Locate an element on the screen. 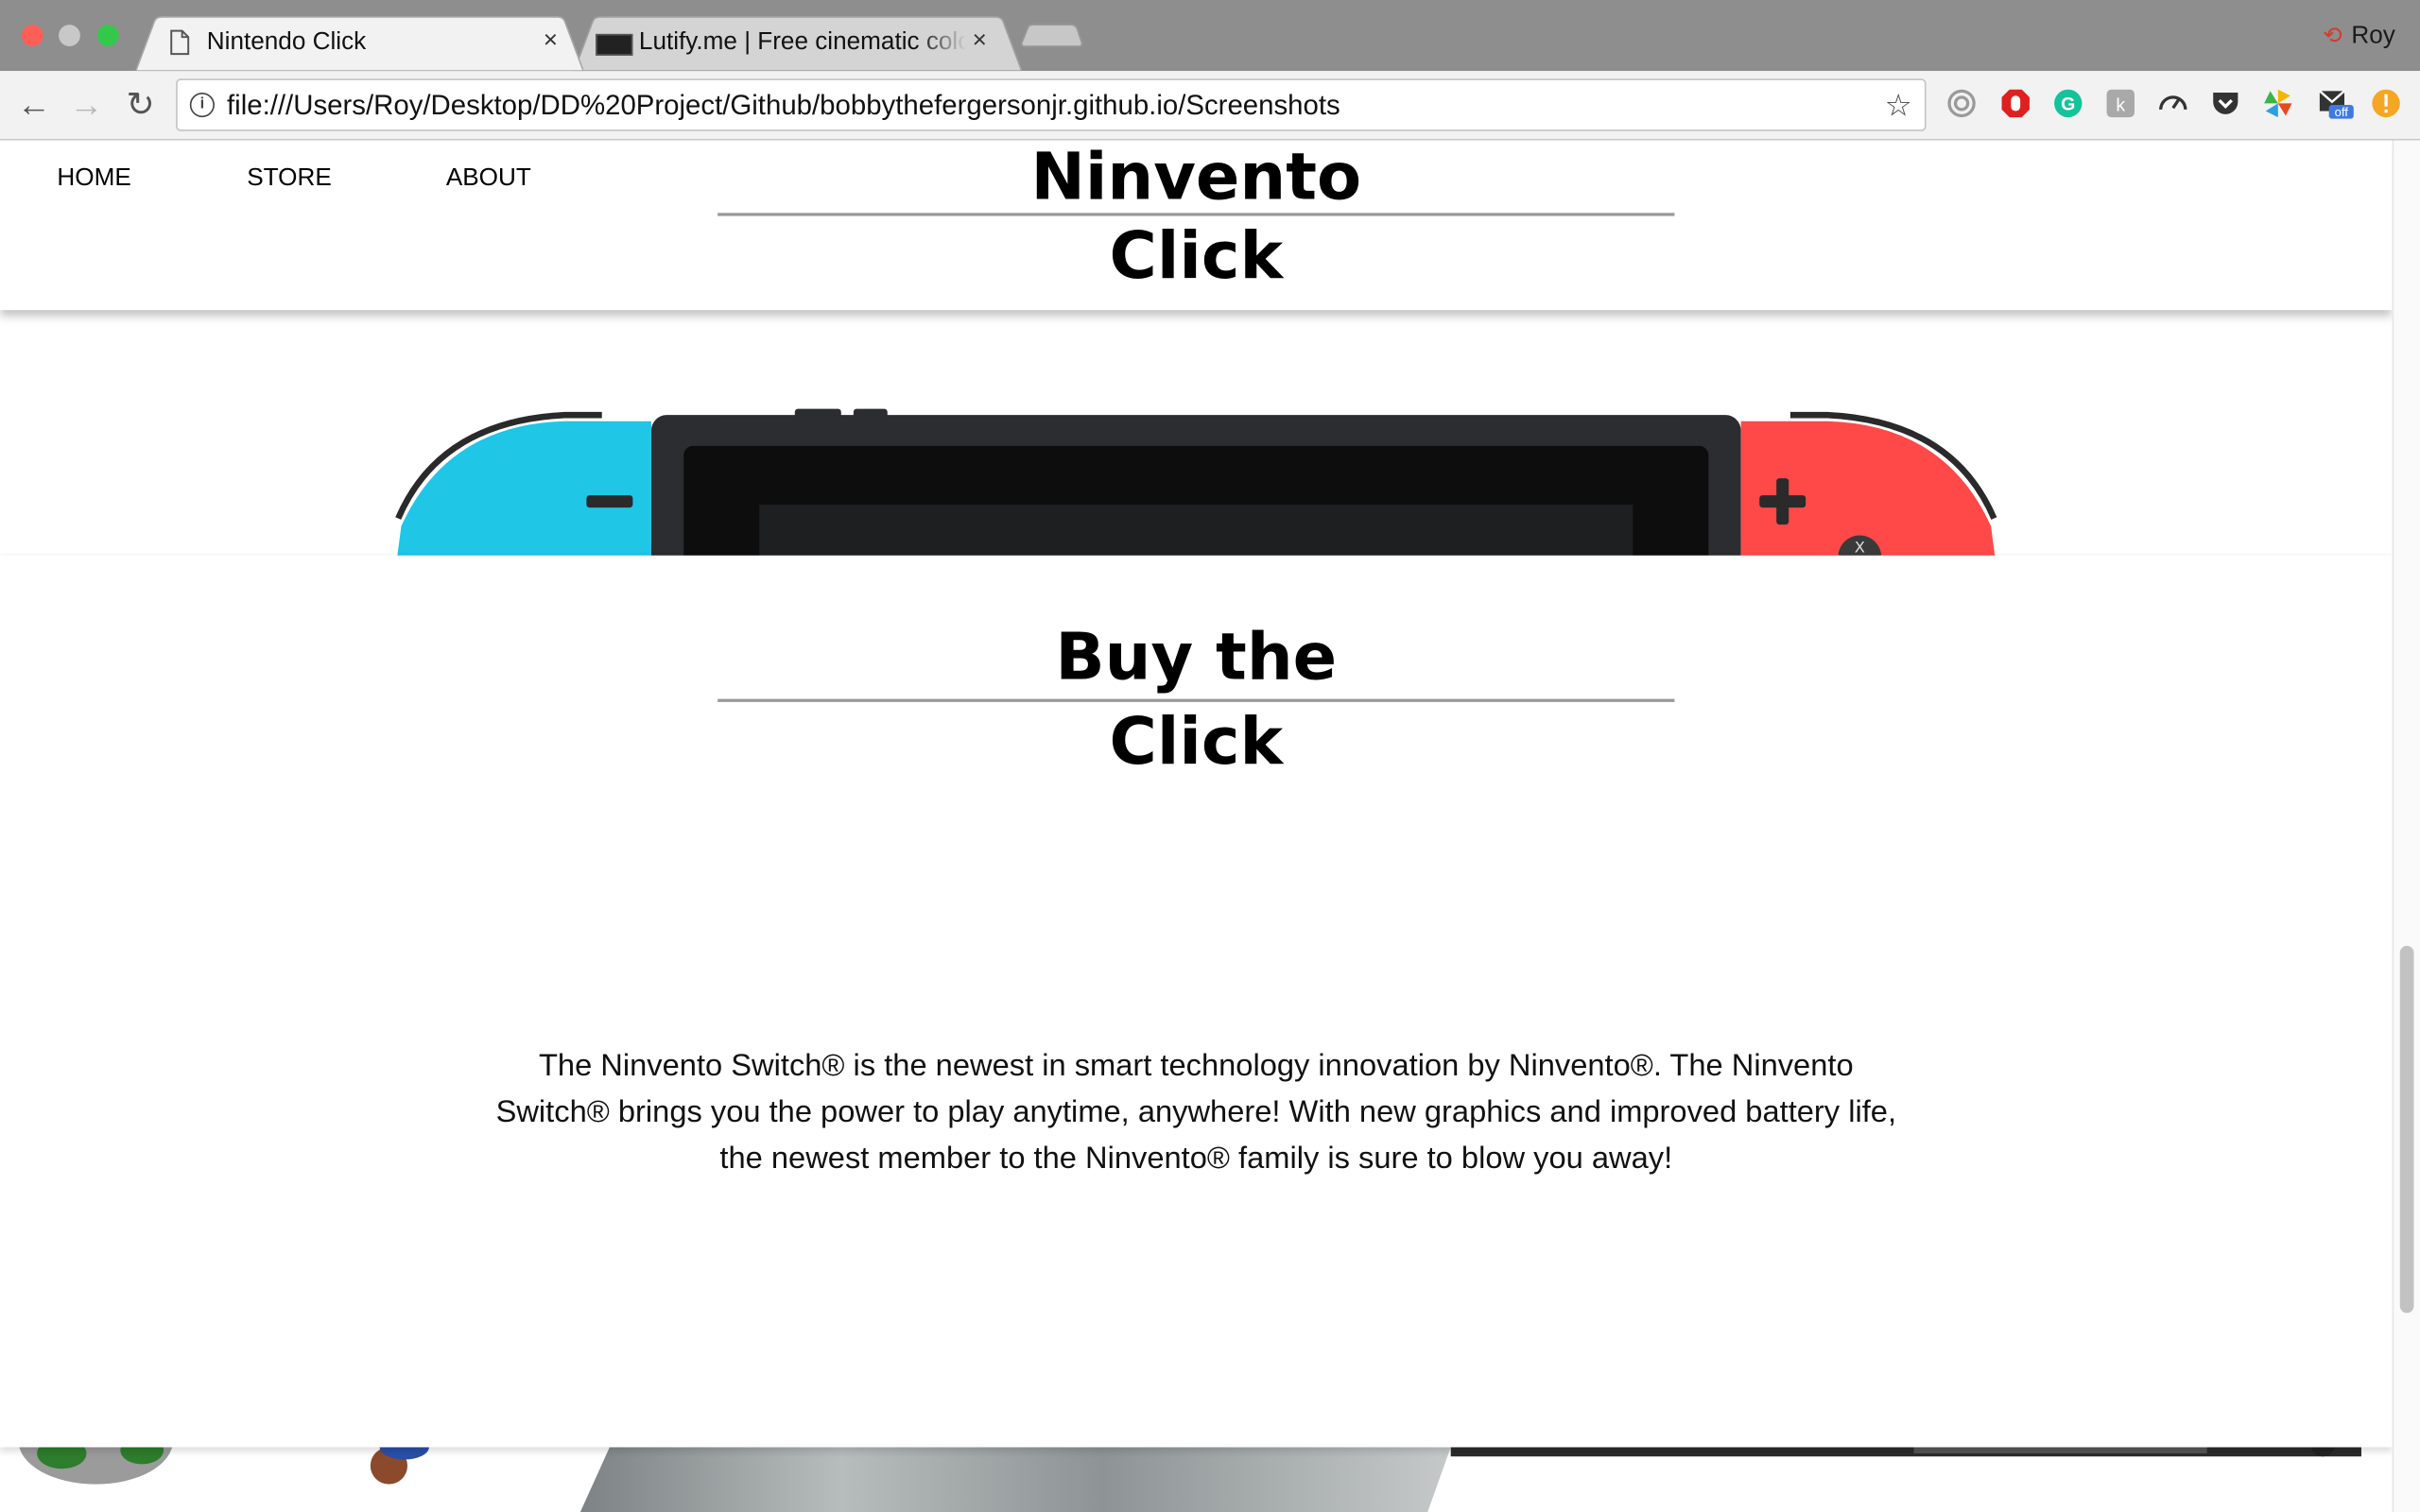  nav-store-link: STORE is located at coordinates (289, 179).